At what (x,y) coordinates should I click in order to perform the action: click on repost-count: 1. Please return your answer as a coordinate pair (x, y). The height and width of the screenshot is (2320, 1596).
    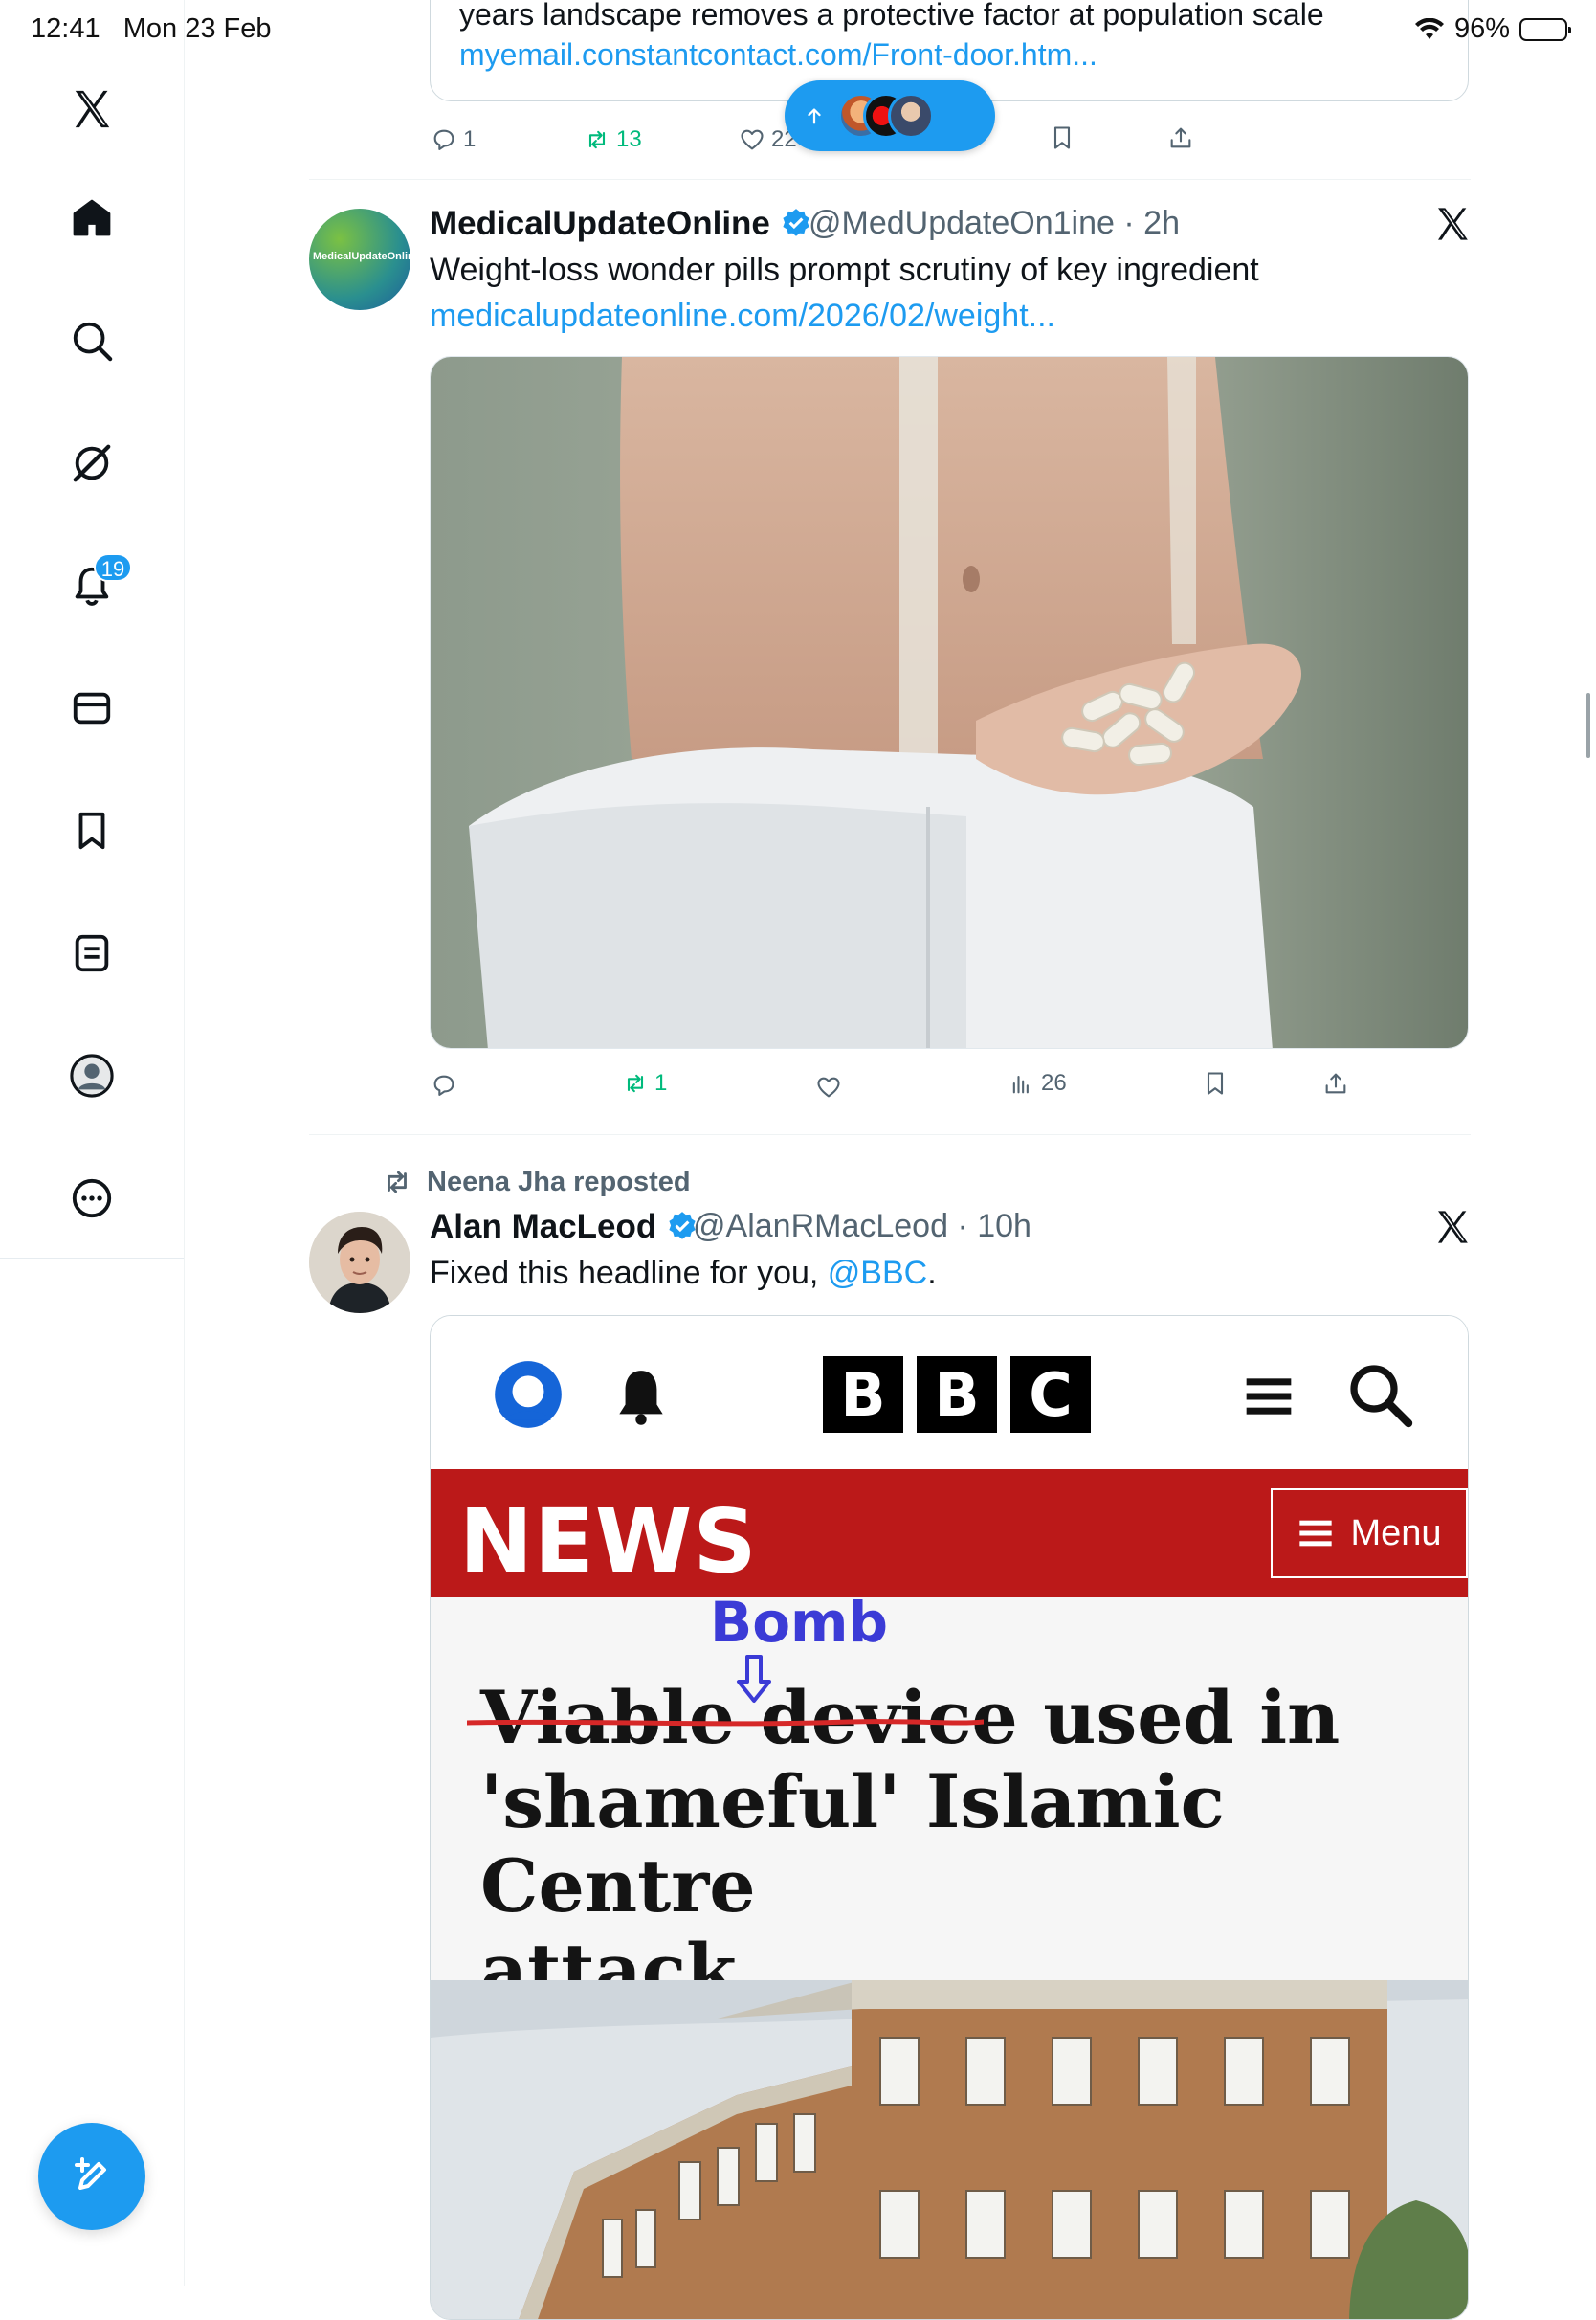
    Looking at the image, I should click on (661, 1083).